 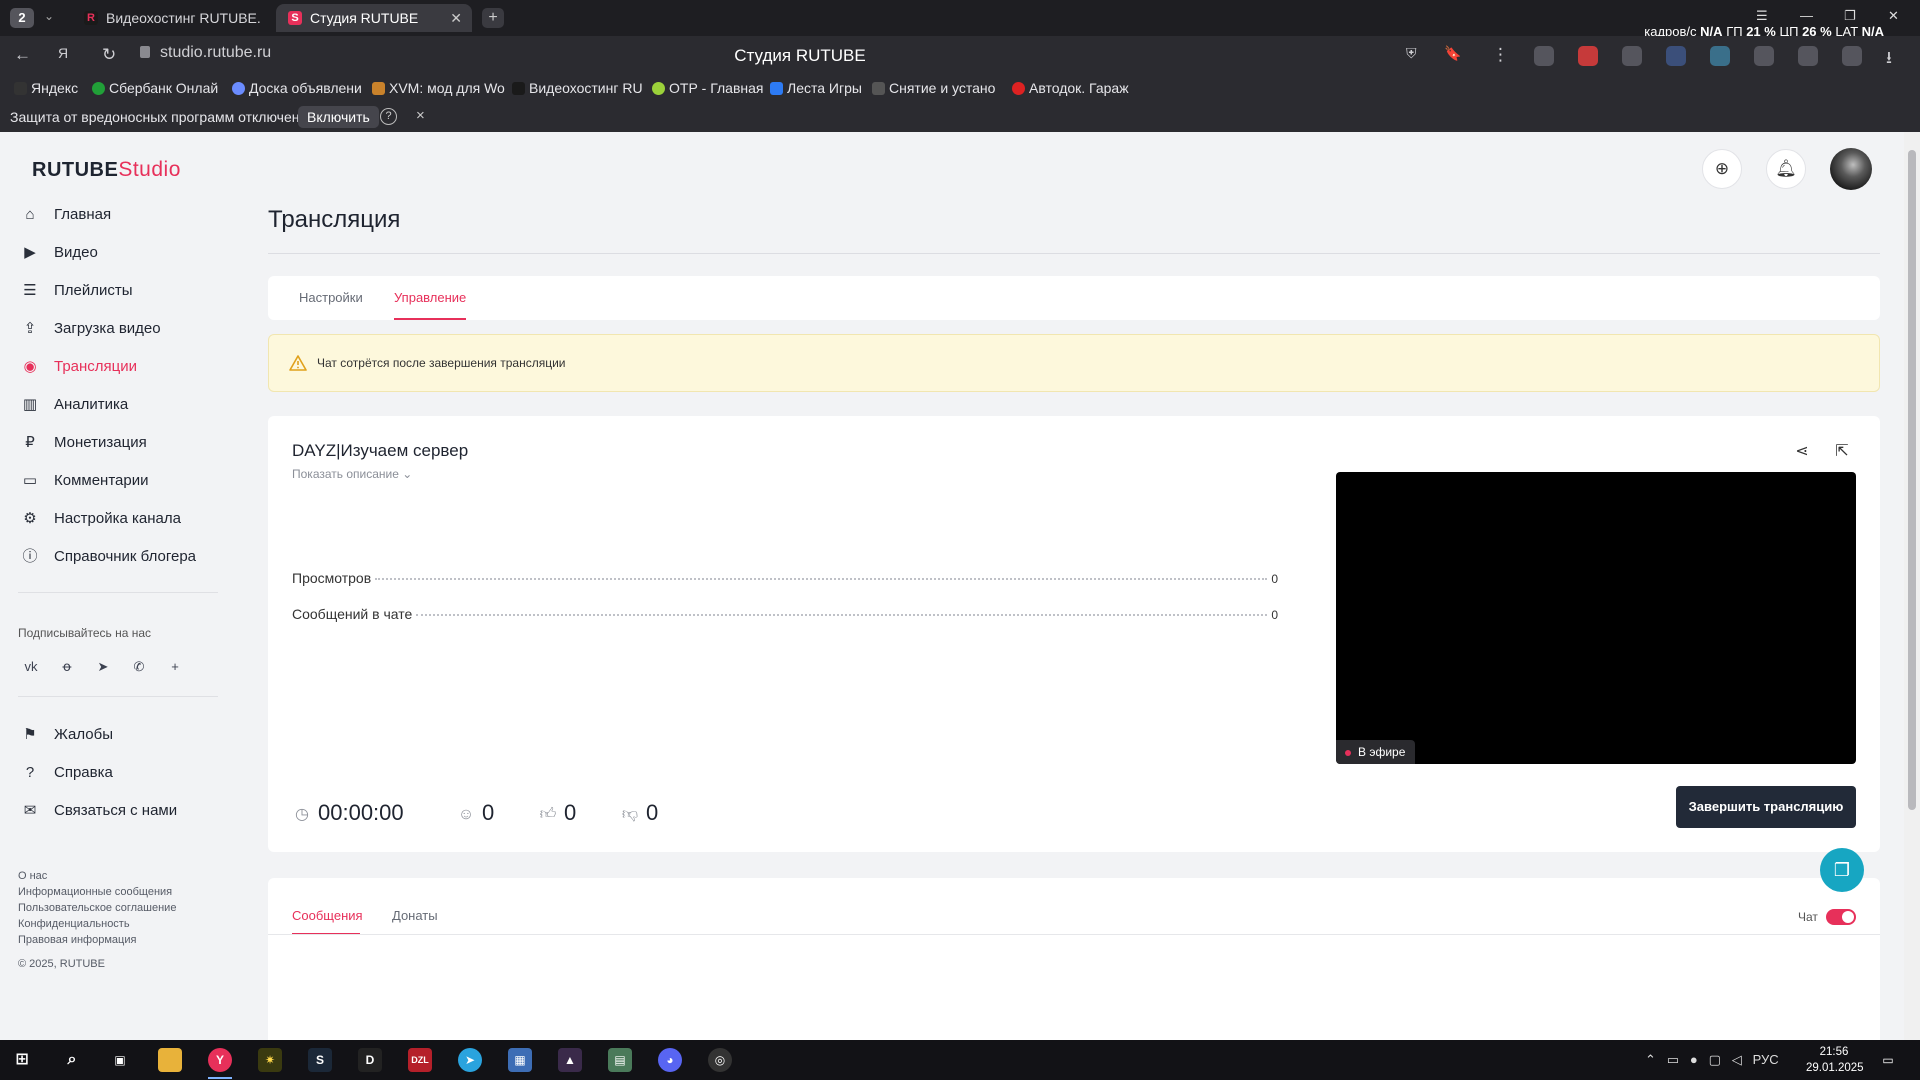 I want to click on scrollbar-thumb, so click(x=1912, y=480).